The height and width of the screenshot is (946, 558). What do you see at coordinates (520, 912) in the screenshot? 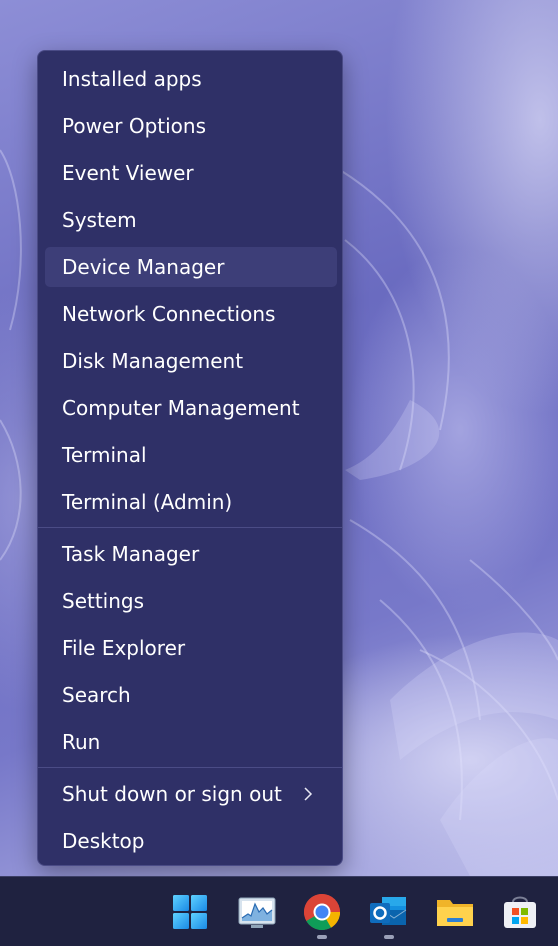
I see `microsoft-store-icon` at bounding box center [520, 912].